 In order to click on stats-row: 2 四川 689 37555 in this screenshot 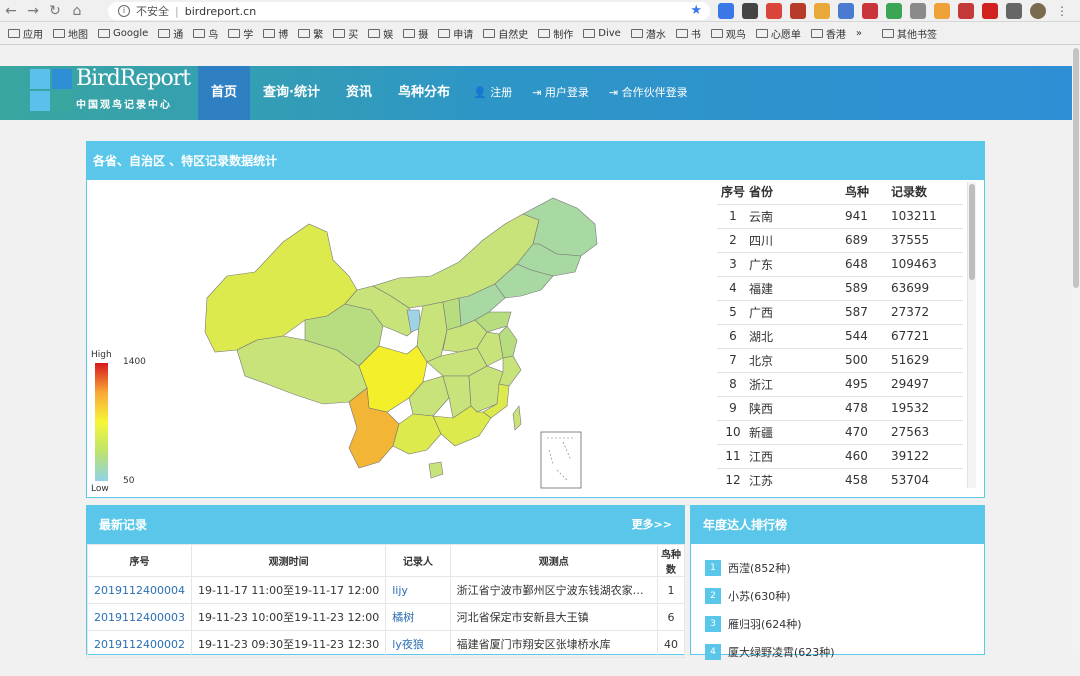, I will do `click(840, 239)`.